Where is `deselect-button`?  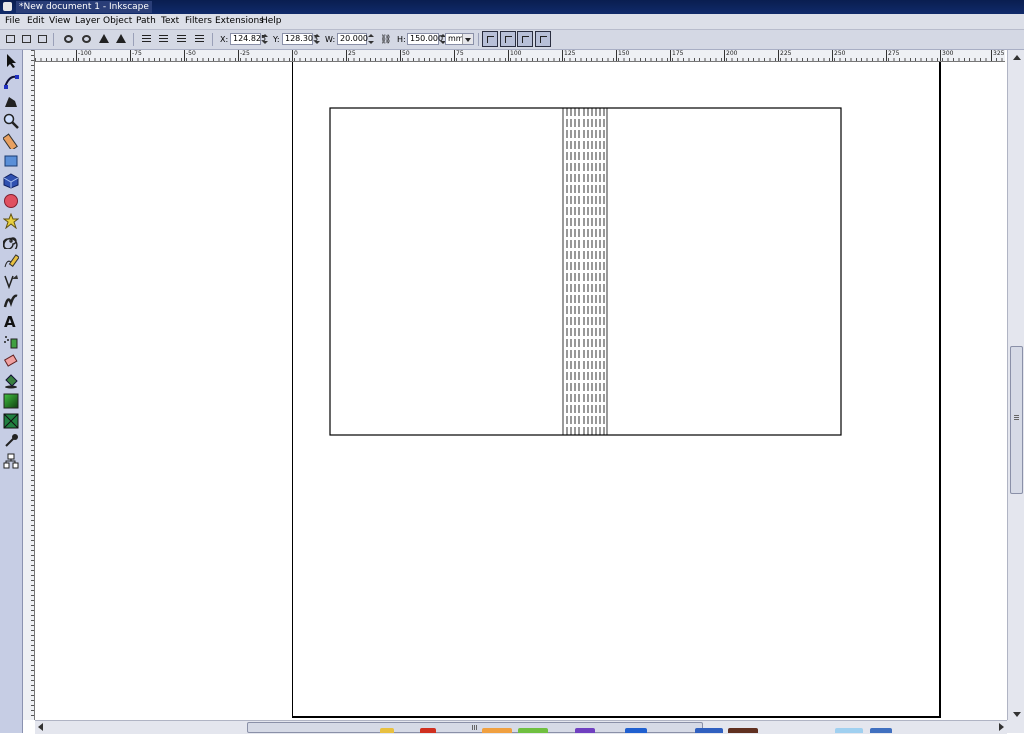
deselect-button is located at coordinates (42, 39).